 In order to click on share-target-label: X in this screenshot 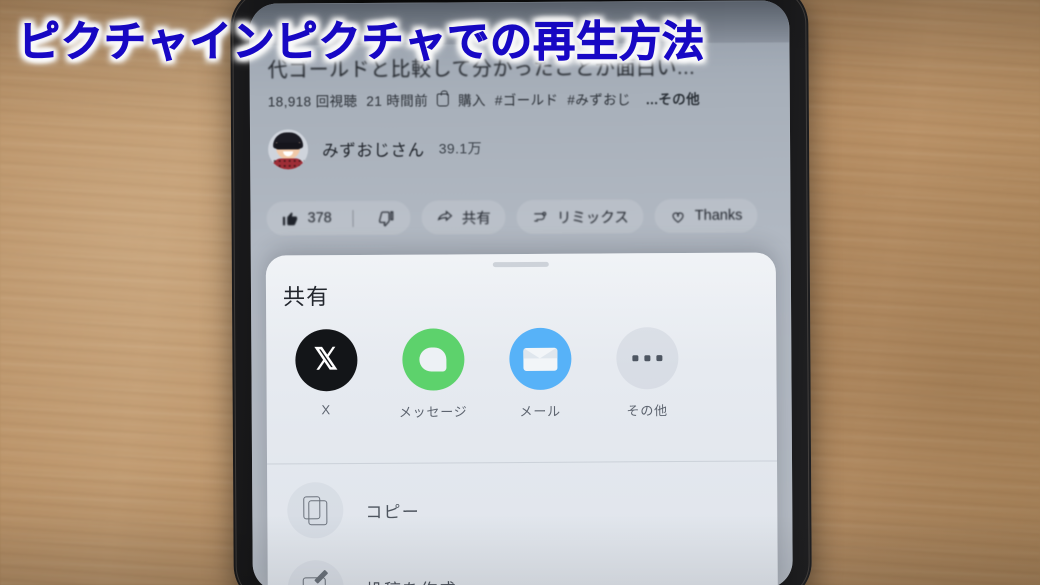, I will do `click(326, 410)`.